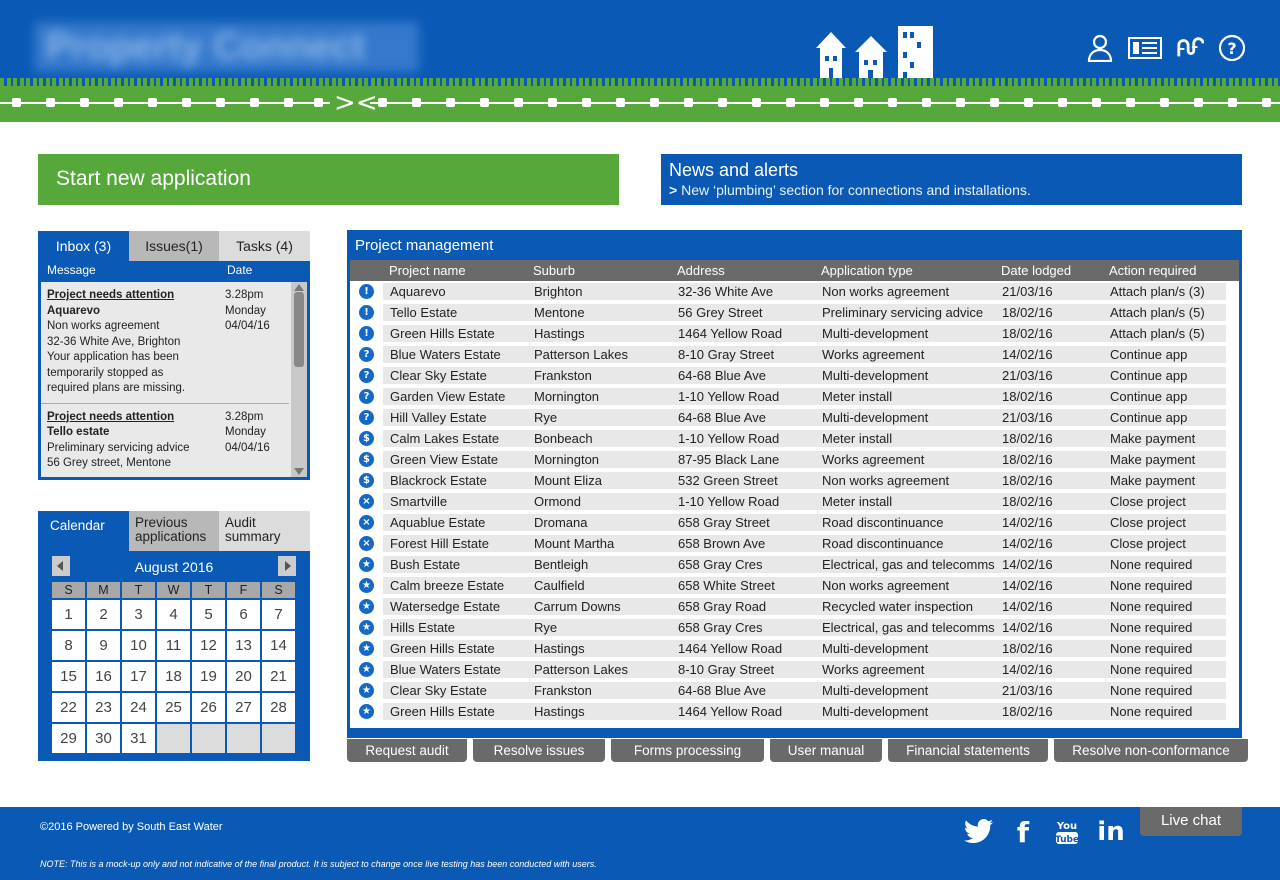  What do you see at coordinates (567, 459) in the screenshot?
I see `suburb-cell: Mornington` at bounding box center [567, 459].